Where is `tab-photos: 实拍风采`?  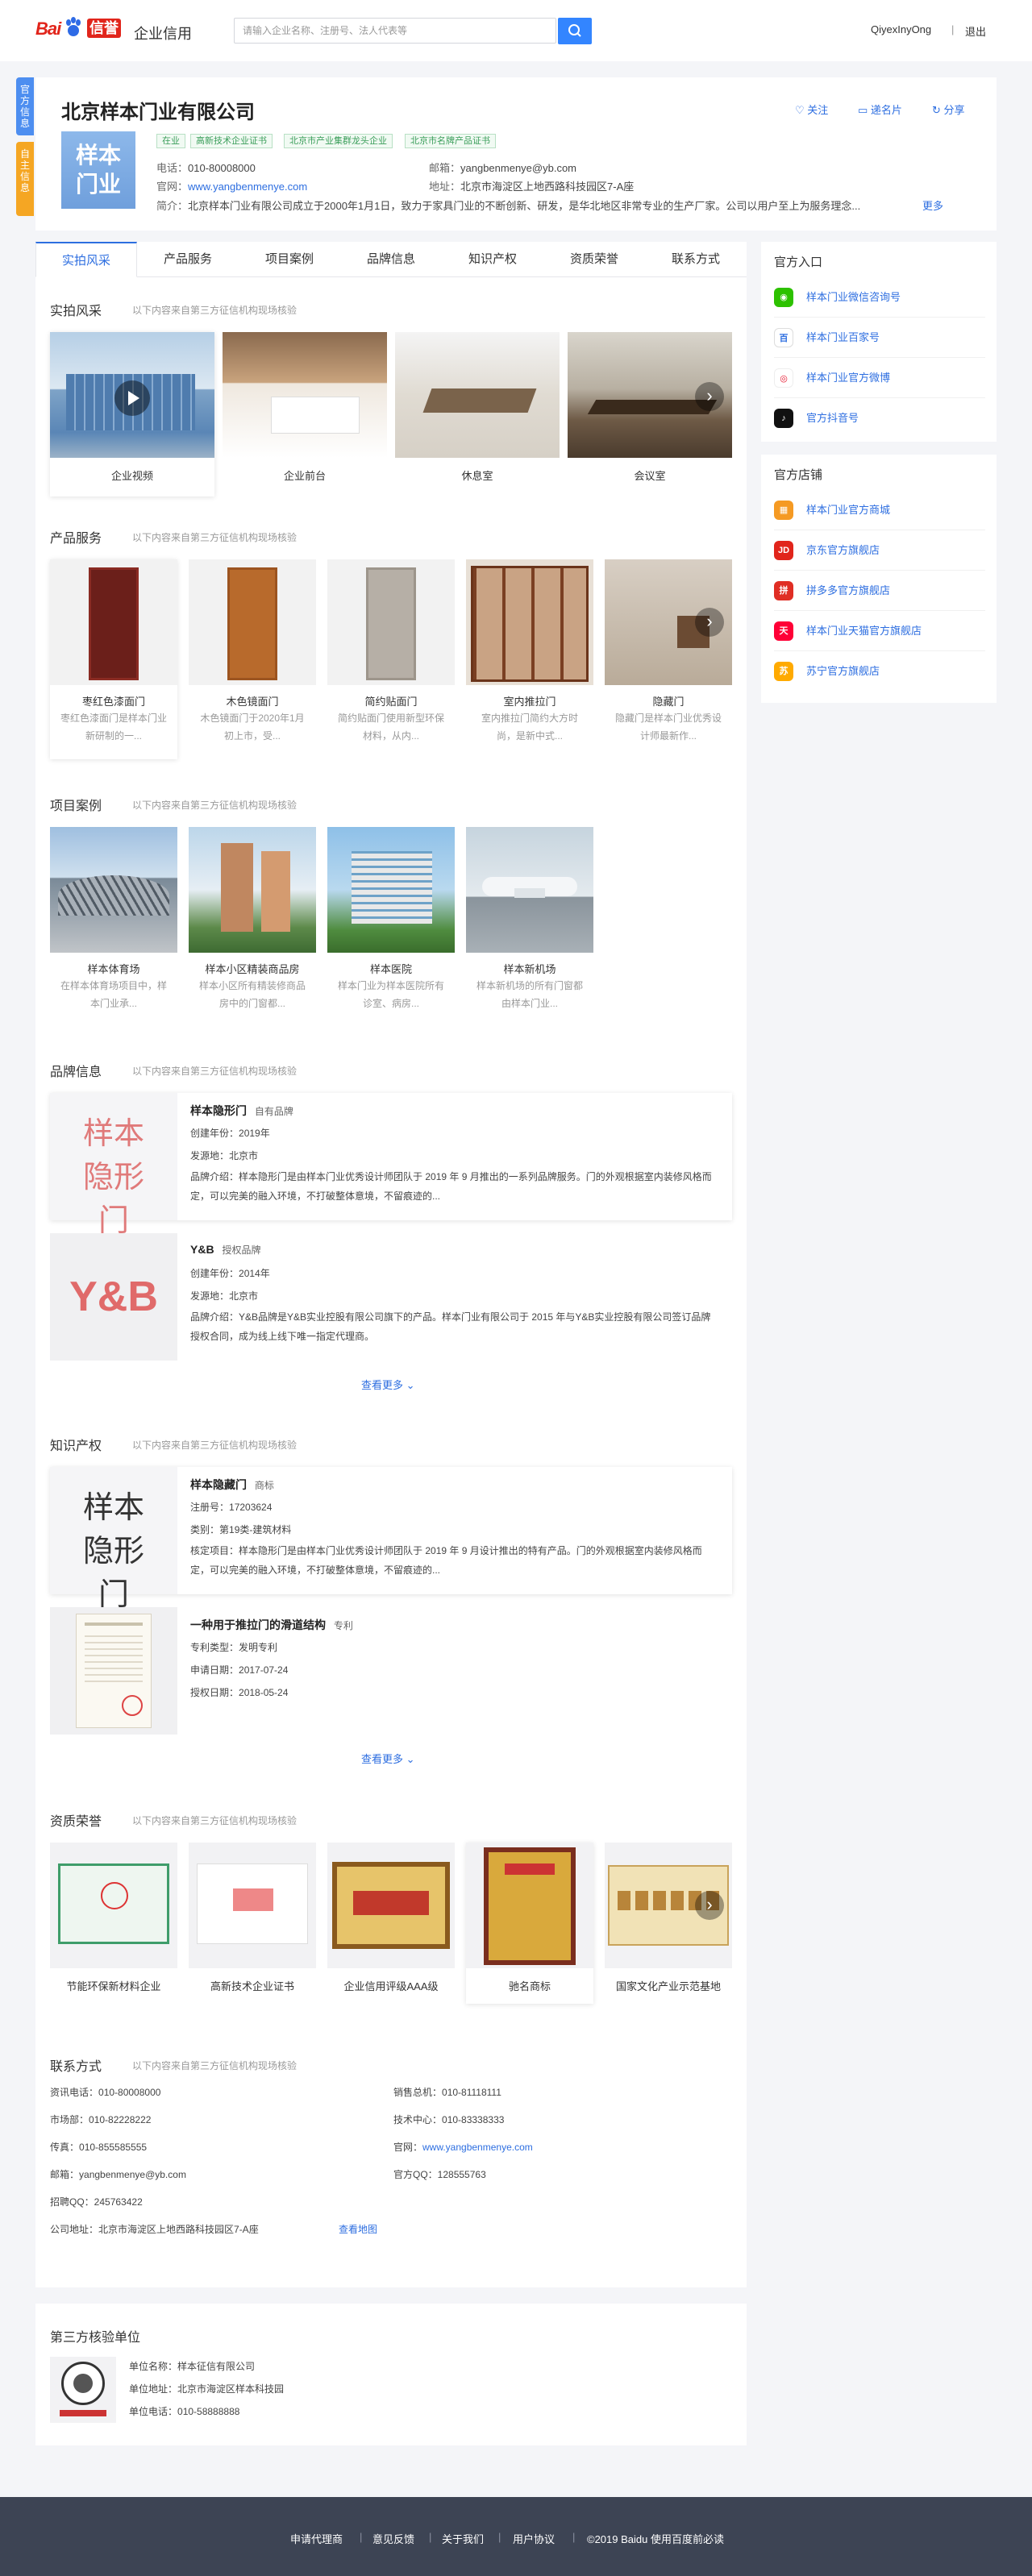
tab-photos: 实拍风采 is located at coordinates (86, 259).